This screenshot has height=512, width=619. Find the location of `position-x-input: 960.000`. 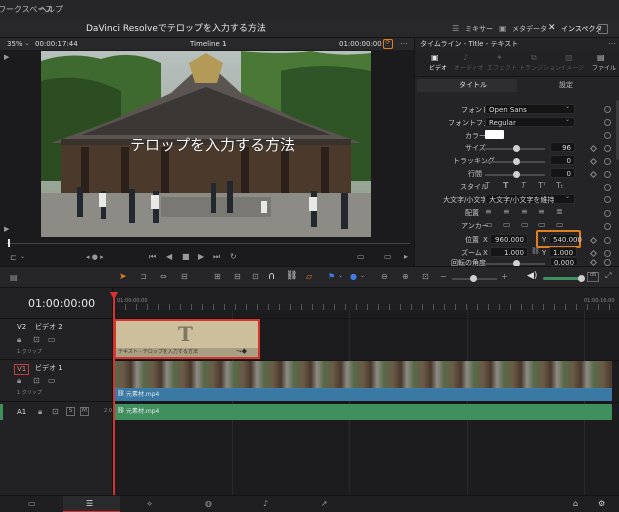

position-x-input: 960.000 is located at coordinates (509, 239).